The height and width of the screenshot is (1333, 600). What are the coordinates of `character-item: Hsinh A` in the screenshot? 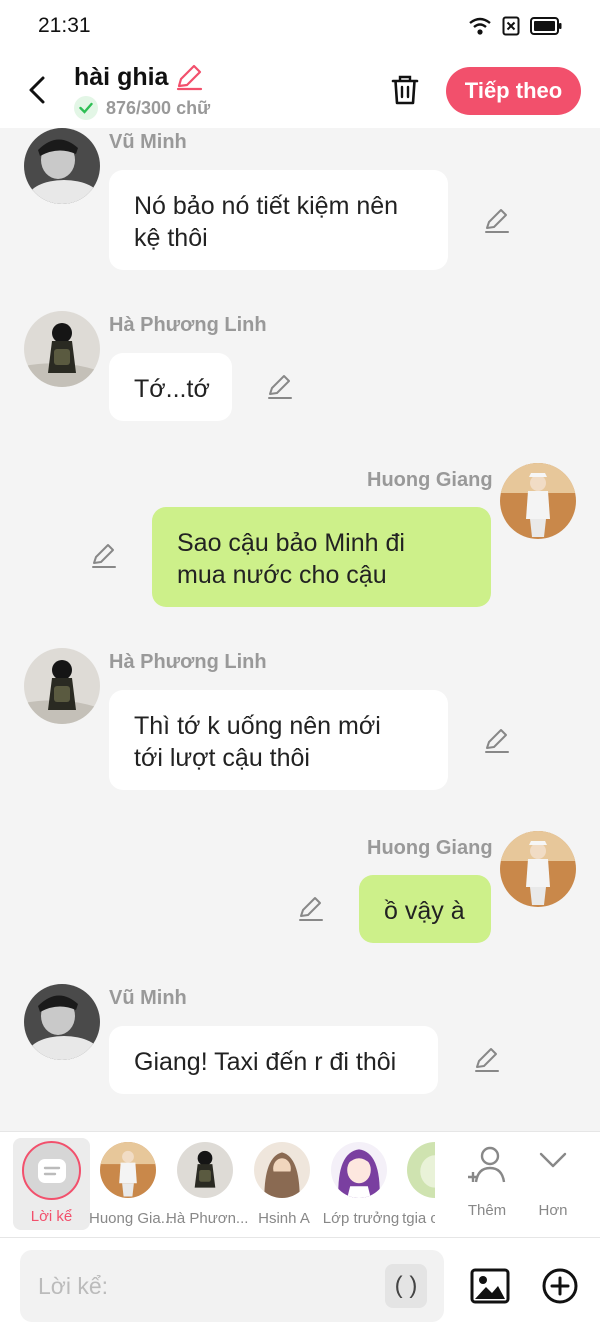 It's located at (284, 1185).